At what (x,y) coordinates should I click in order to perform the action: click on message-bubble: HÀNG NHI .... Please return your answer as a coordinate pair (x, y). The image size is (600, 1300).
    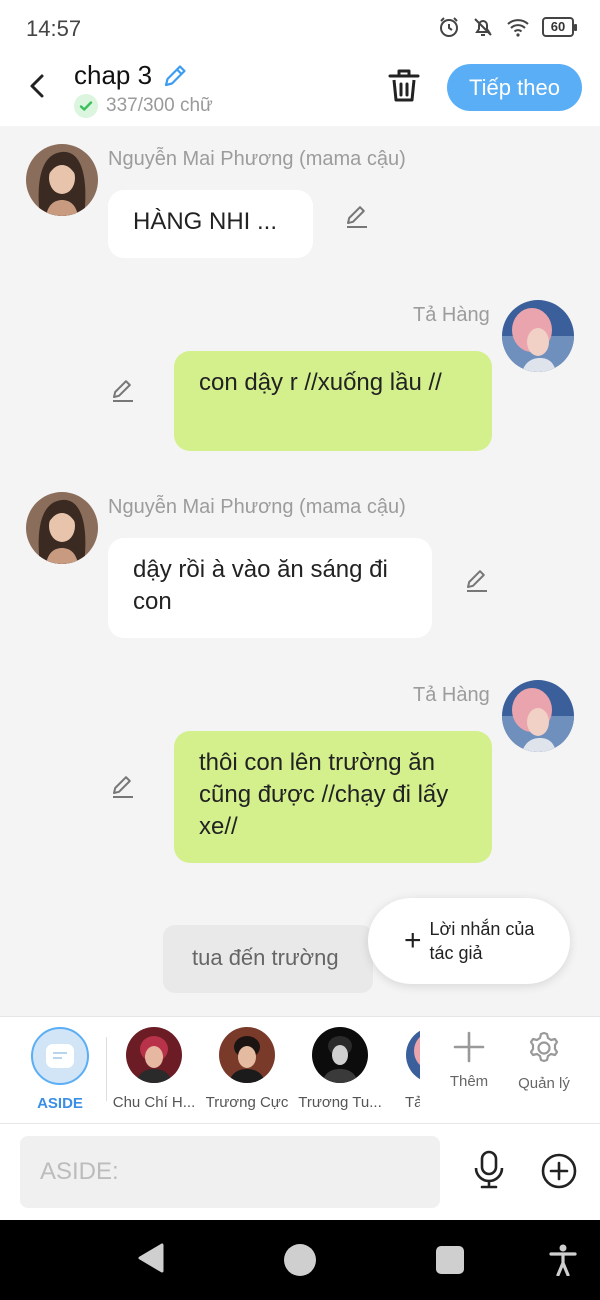
    Looking at the image, I should click on (210, 224).